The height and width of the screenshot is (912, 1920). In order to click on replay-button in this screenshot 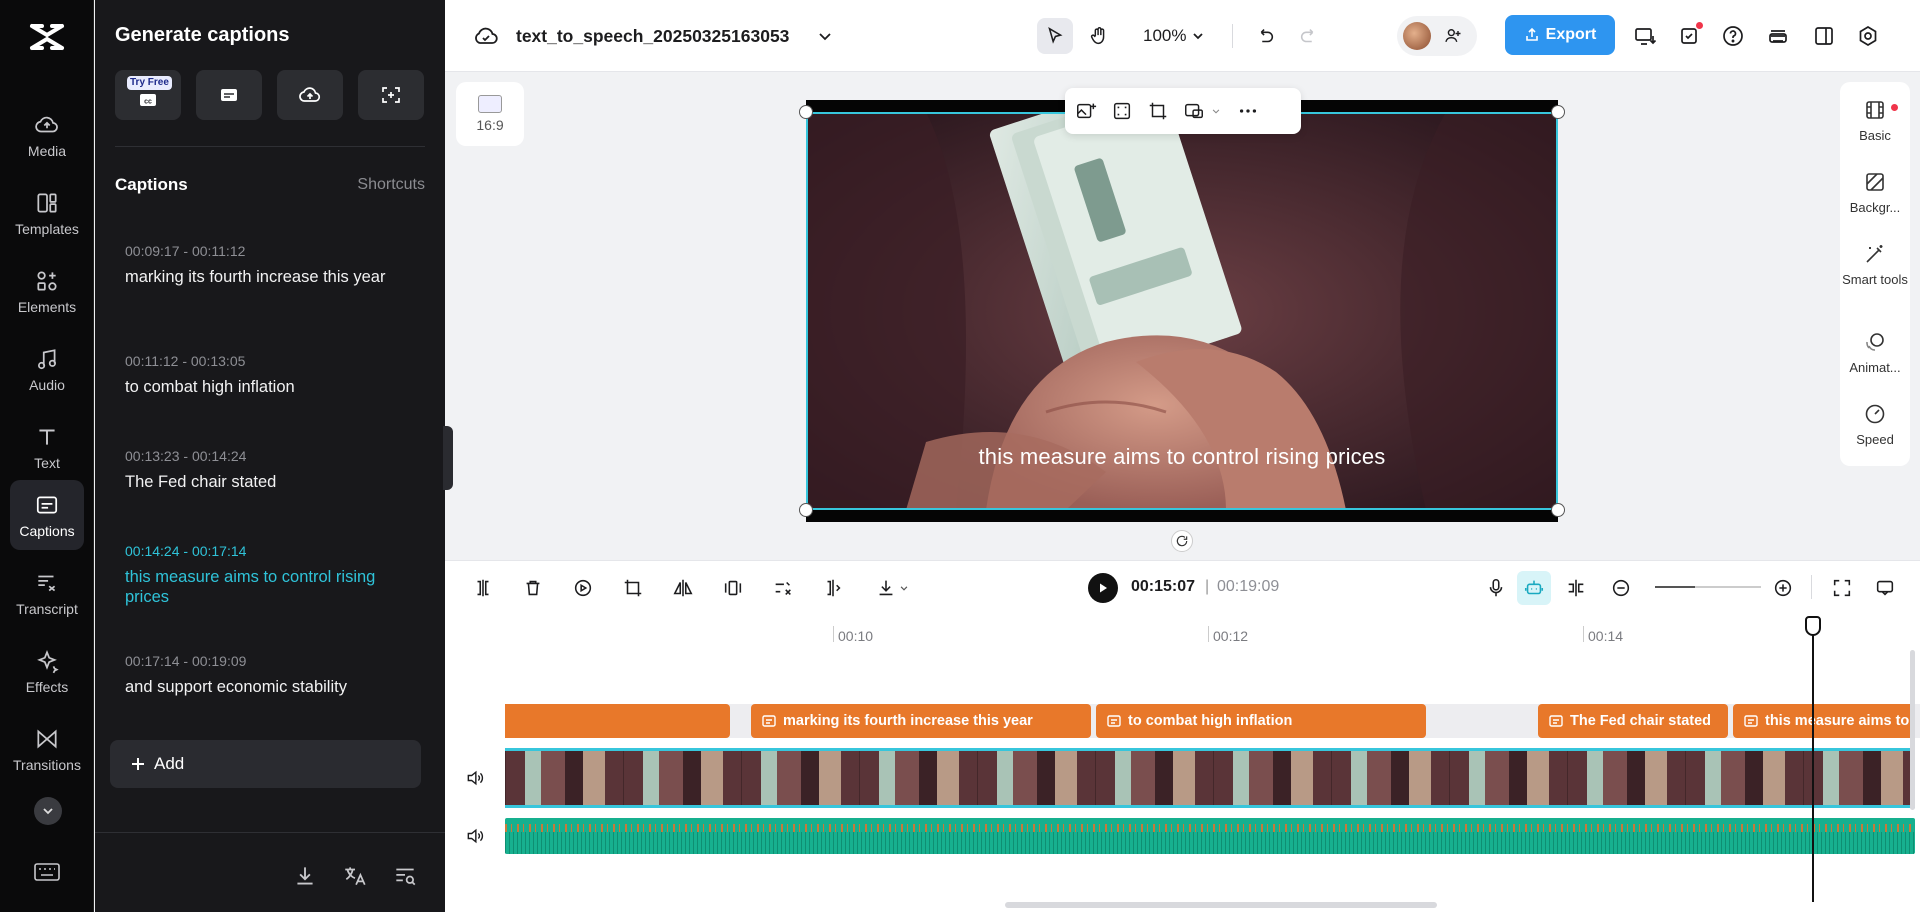, I will do `click(583, 588)`.